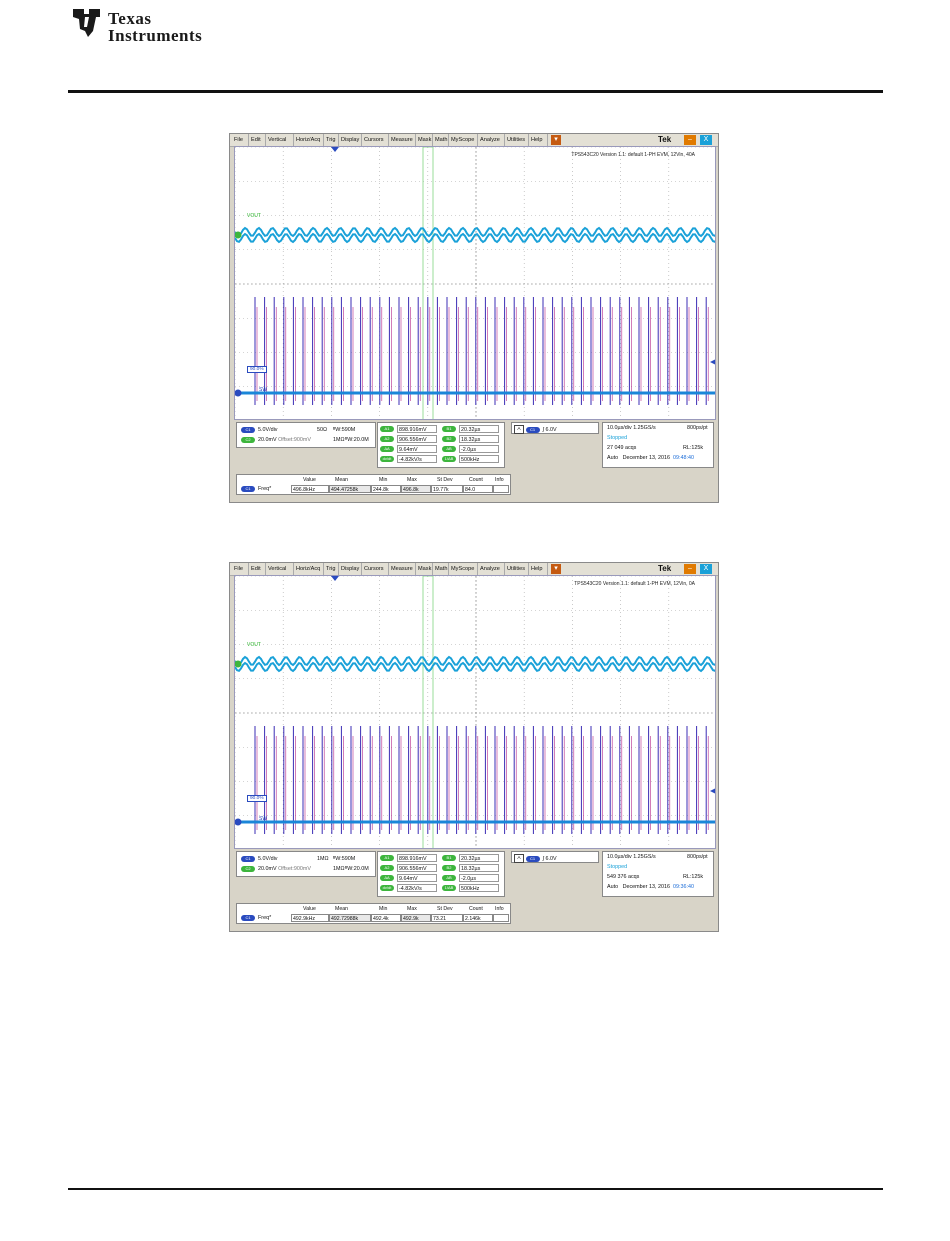  What do you see at coordinates (613, 458) in the screenshot?
I see `trigger-mode: Auto` at bounding box center [613, 458].